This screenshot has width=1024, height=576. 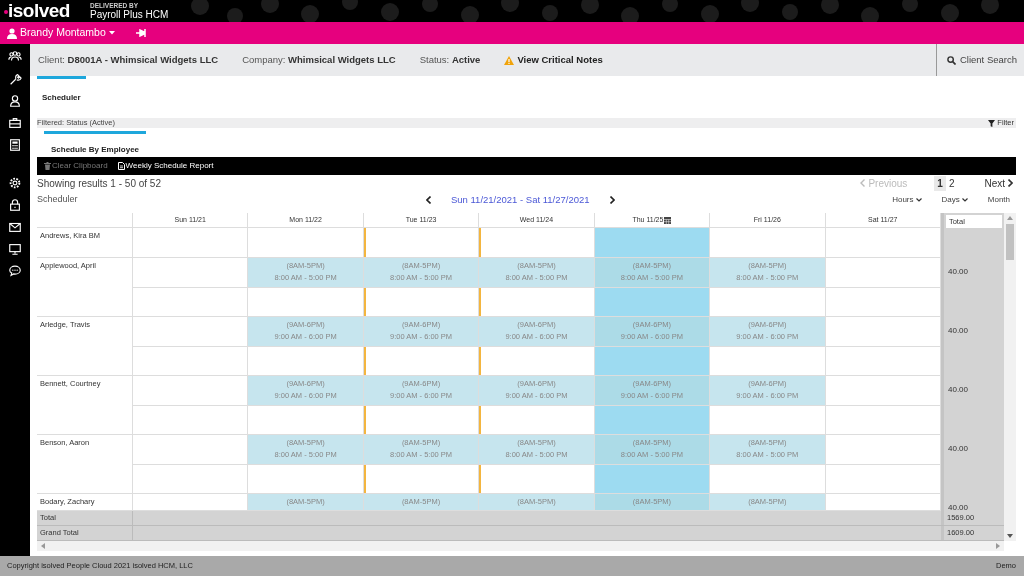 What do you see at coordinates (668, 220) in the screenshot?
I see `calendar-icon` at bounding box center [668, 220].